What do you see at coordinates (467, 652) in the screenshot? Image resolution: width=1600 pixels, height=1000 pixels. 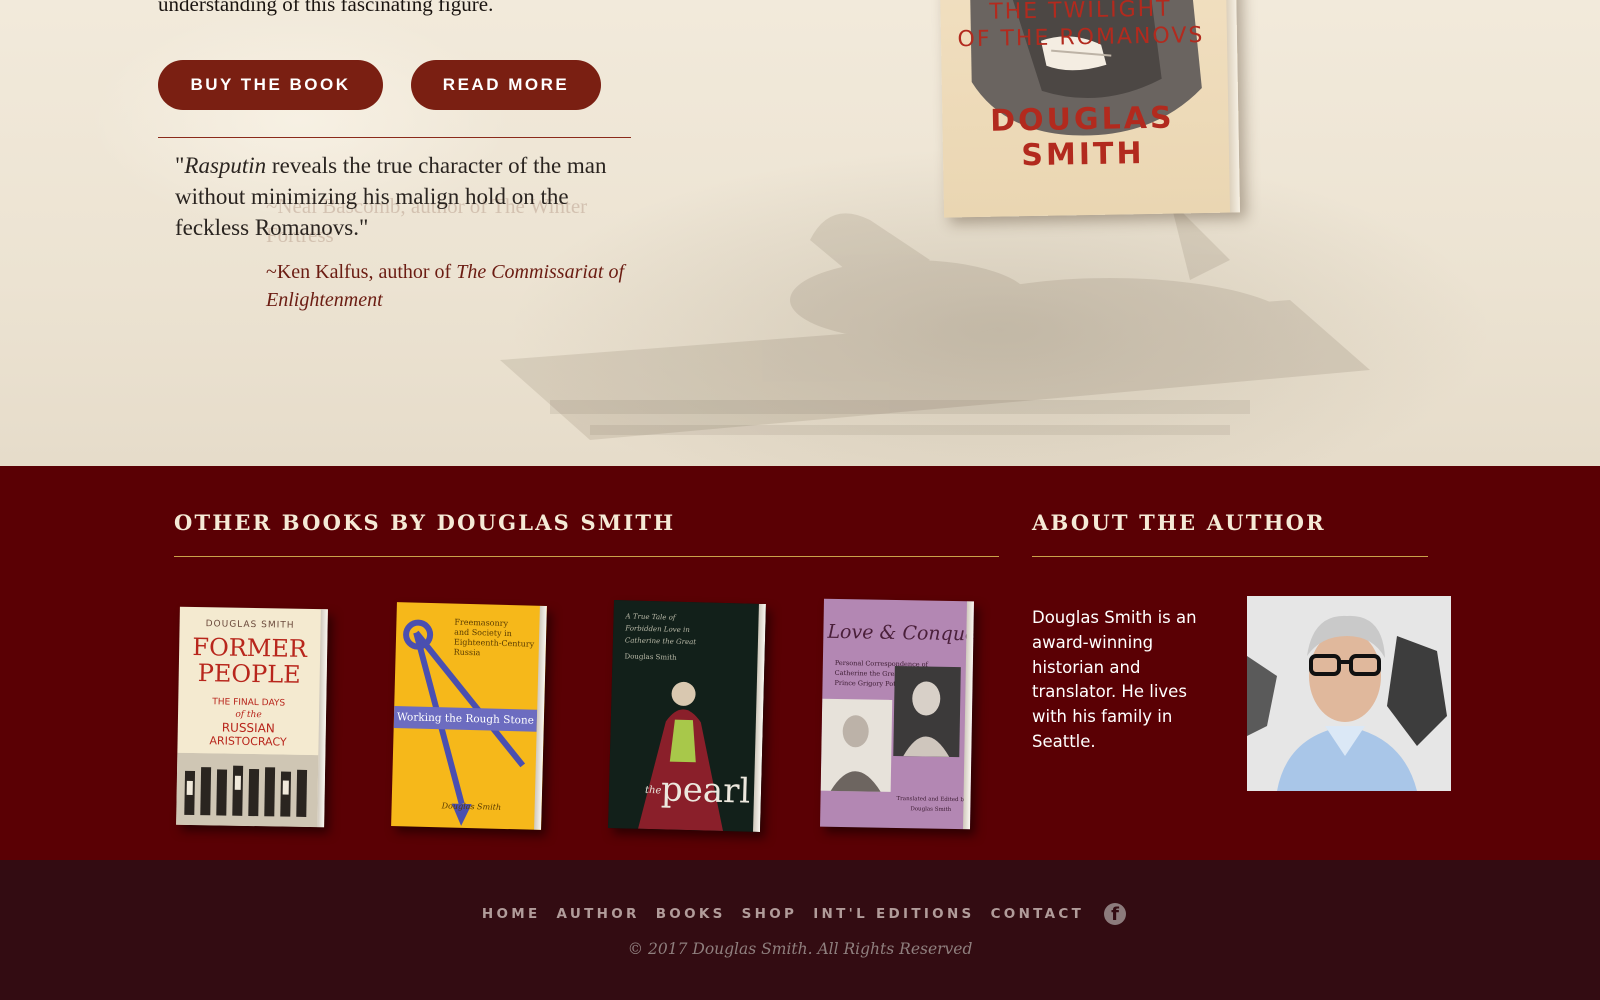 I see `book2-top-line4: Russia` at bounding box center [467, 652].